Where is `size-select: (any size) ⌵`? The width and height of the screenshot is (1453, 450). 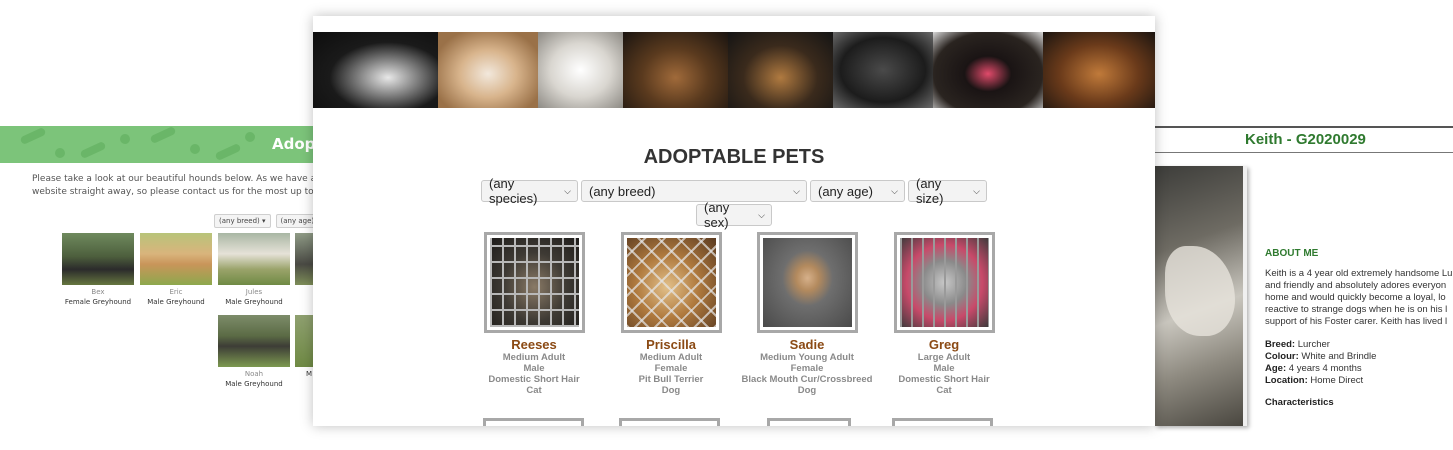
size-select: (any size) ⌵ is located at coordinates (947, 191).